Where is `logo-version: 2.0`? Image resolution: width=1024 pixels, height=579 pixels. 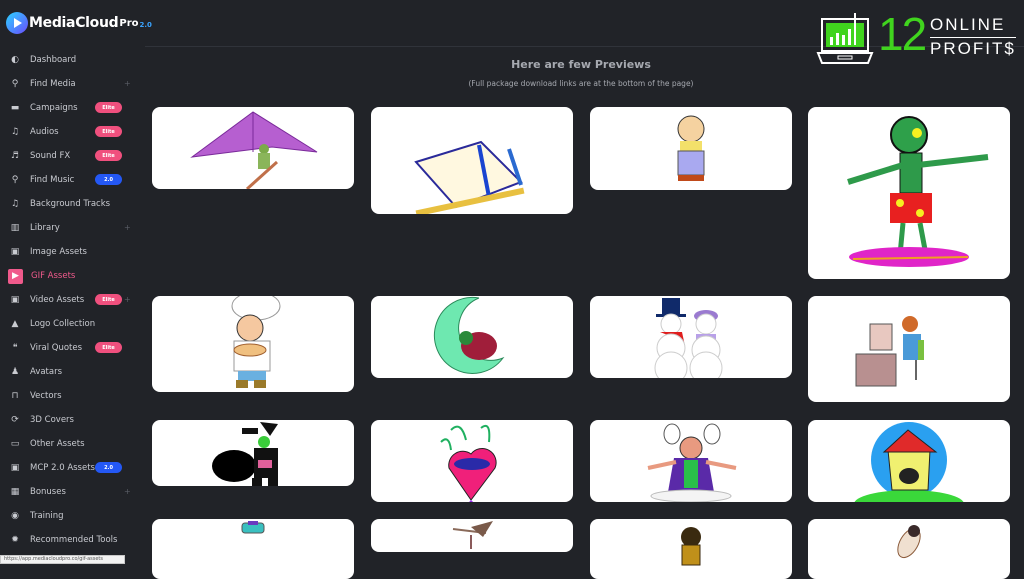
logo-version: 2.0 is located at coordinates (145, 25).